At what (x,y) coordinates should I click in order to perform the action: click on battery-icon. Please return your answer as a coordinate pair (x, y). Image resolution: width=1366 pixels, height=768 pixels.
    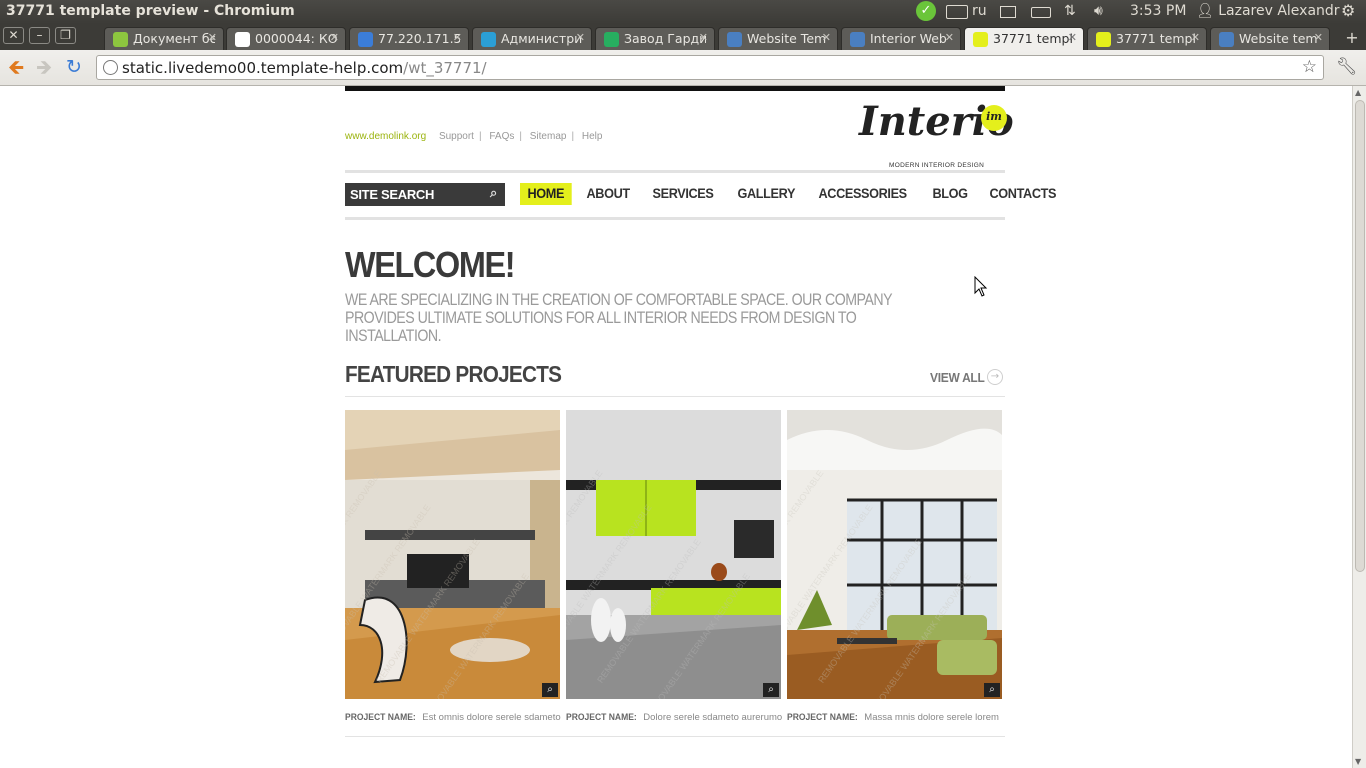
    Looking at the image, I should click on (1041, 12).